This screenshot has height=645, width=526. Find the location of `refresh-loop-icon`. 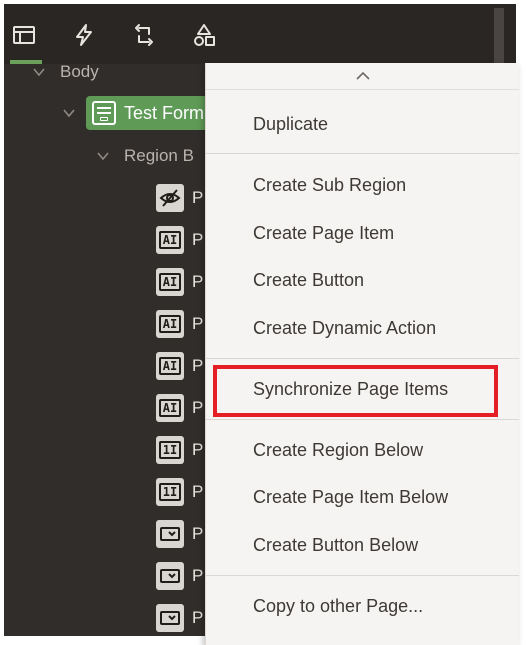

refresh-loop-icon is located at coordinates (144, 35).